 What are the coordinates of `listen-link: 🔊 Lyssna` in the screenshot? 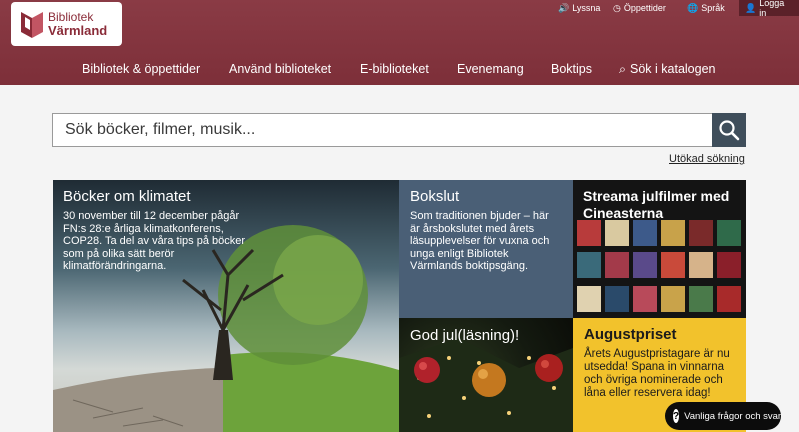 It's located at (579, 8).